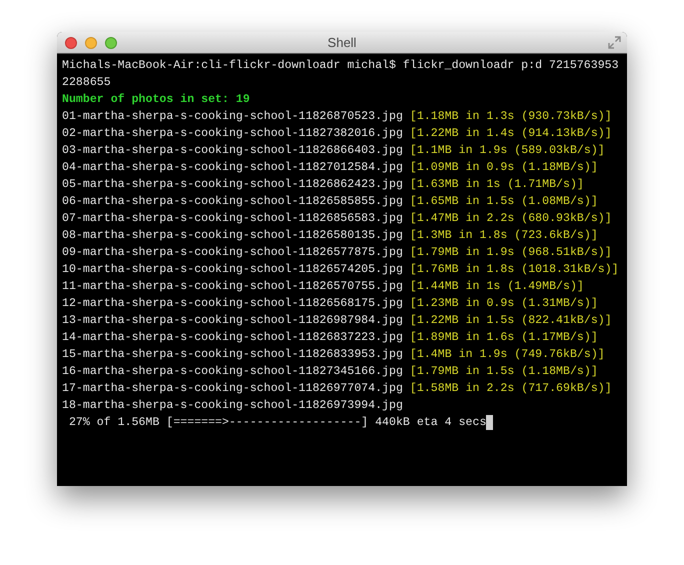 Image resolution: width=684 pixels, height=565 pixels. I want to click on download-stats: [1.58MB in 2.2s (717.69kB/s)], so click(511, 389).